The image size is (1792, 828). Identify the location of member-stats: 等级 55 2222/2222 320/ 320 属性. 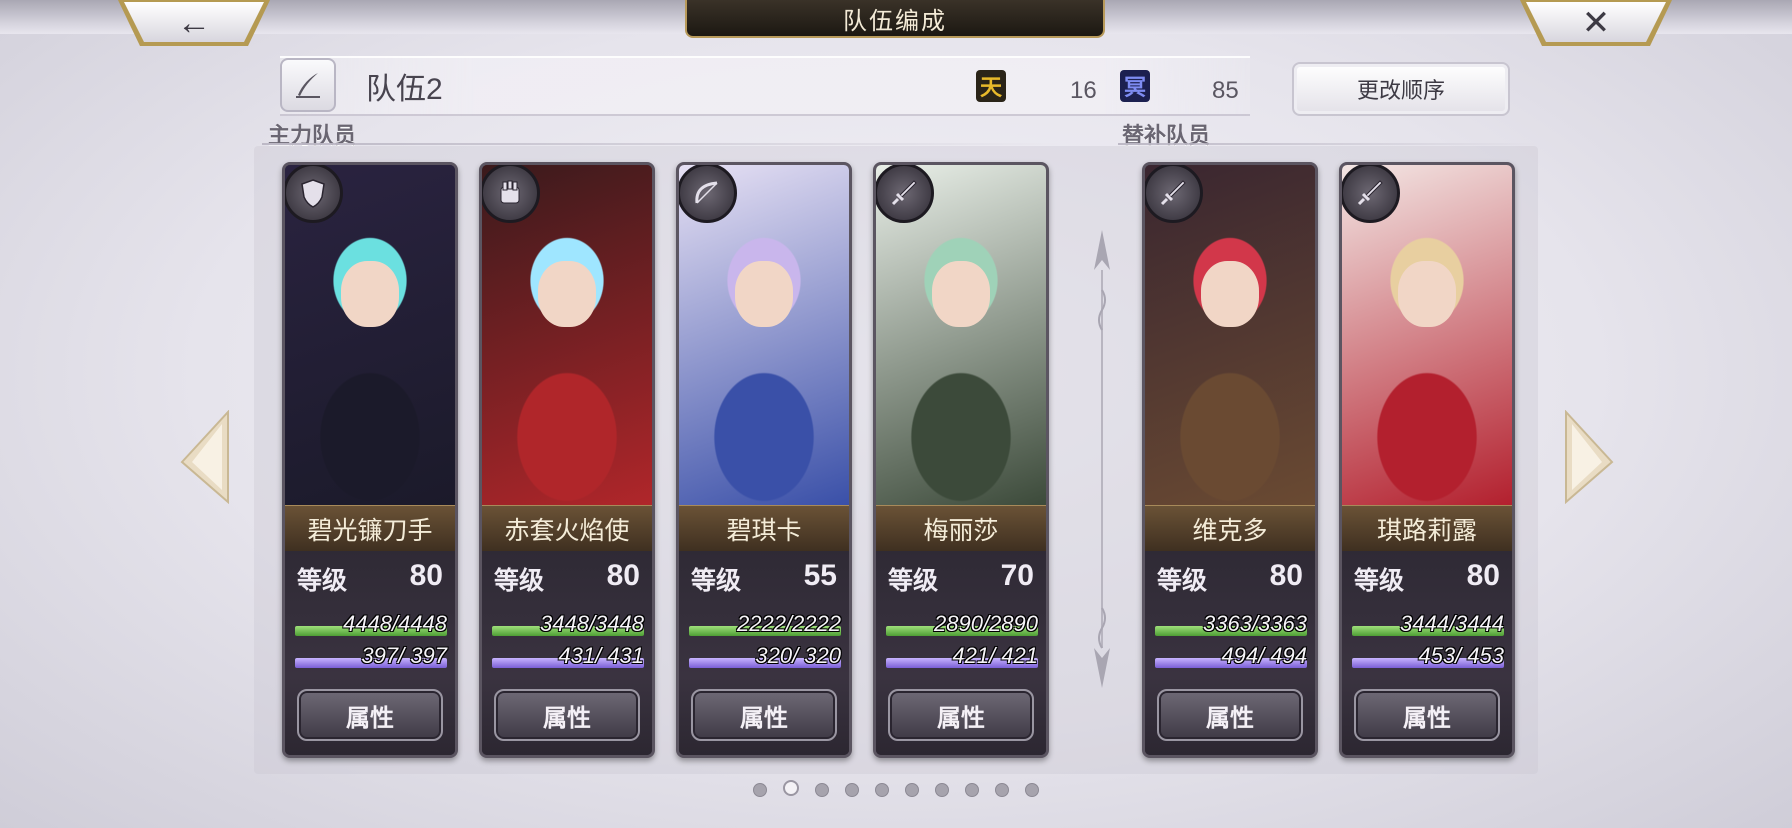
(764, 653).